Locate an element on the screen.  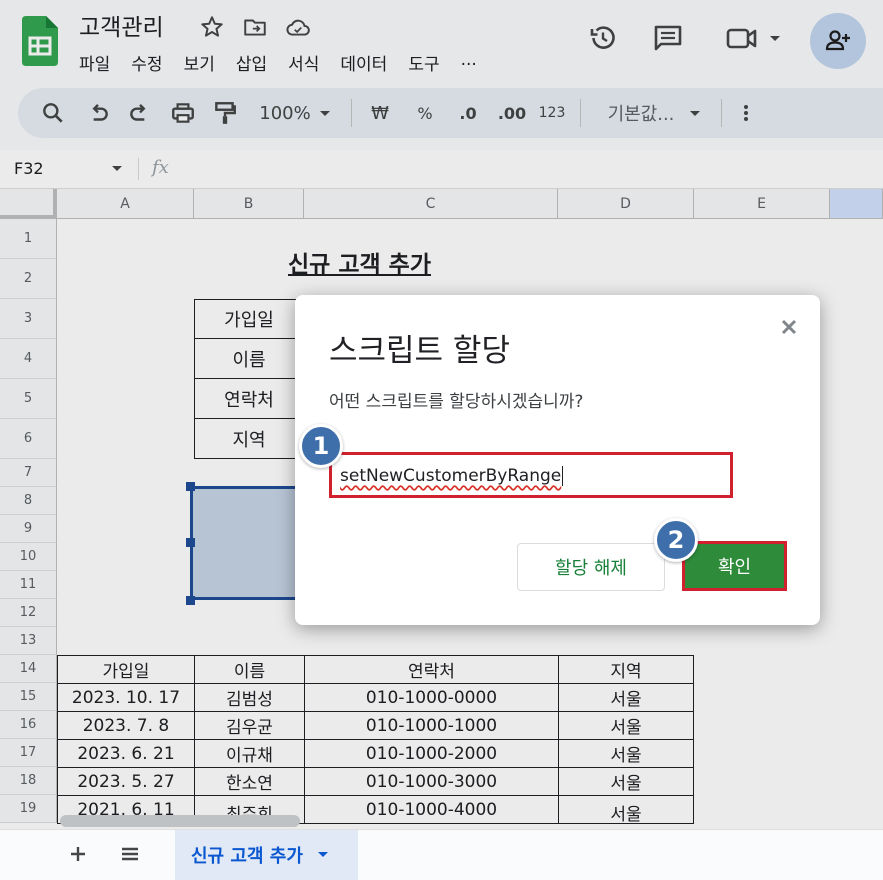
step-badge-1: 1 is located at coordinates (321, 446).